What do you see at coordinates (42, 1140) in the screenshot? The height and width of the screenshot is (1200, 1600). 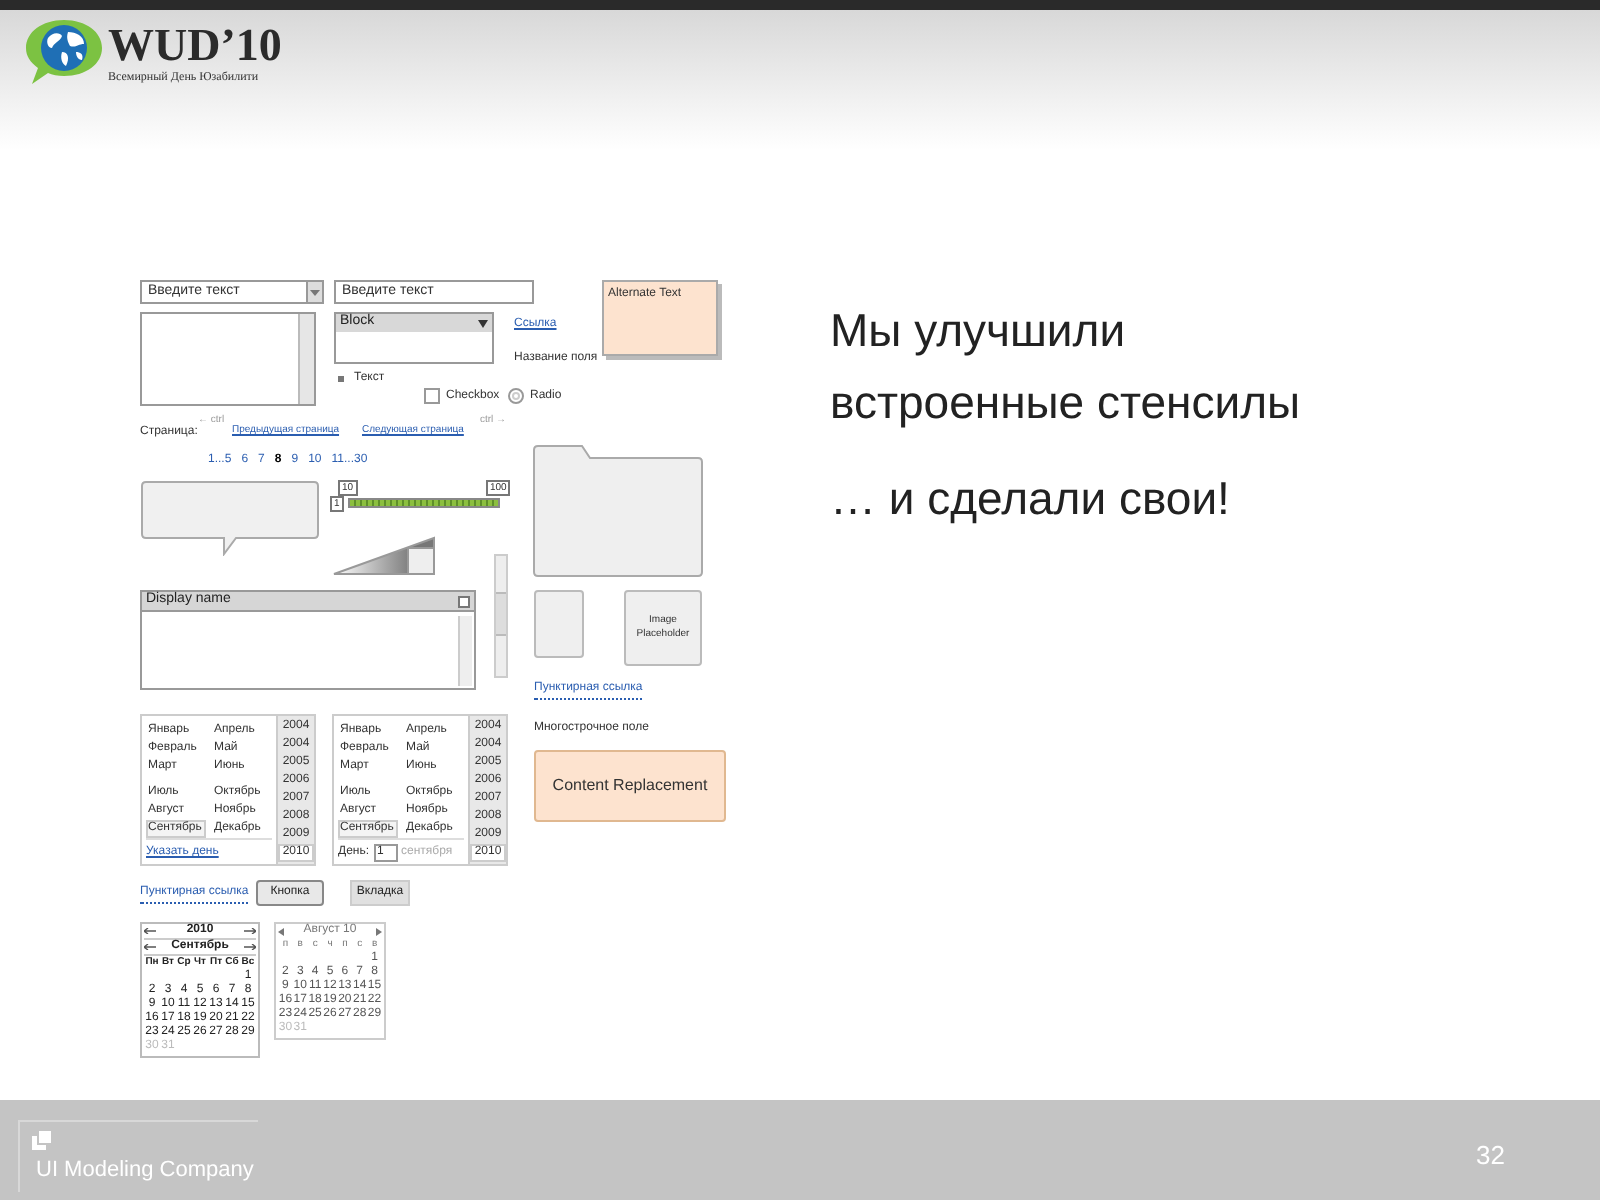 I see `stacked-squares-icon` at bounding box center [42, 1140].